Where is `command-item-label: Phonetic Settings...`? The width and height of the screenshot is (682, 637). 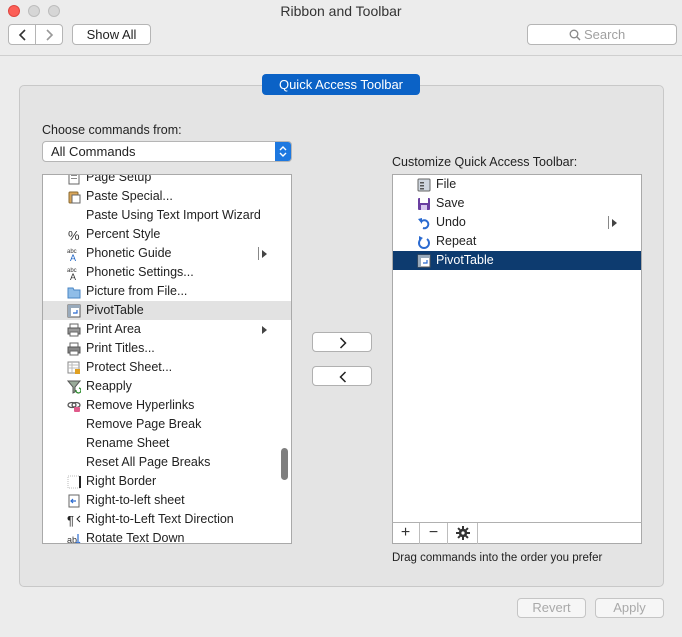 command-item-label: Phonetic Settings... is located at coordinates (140, 272).